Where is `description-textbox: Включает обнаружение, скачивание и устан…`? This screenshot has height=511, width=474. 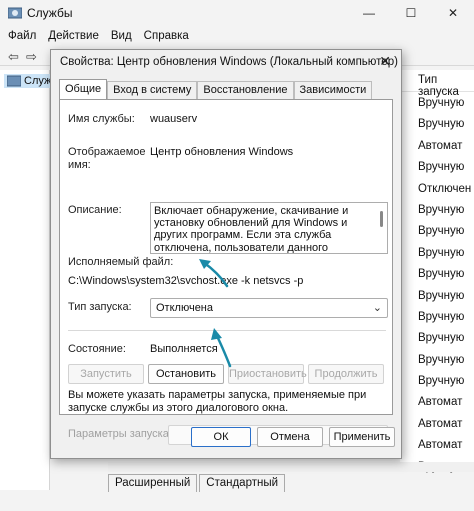 description-textbox: Включает обнаружение, скачивание и устан… is located at coordinates (269, 228).